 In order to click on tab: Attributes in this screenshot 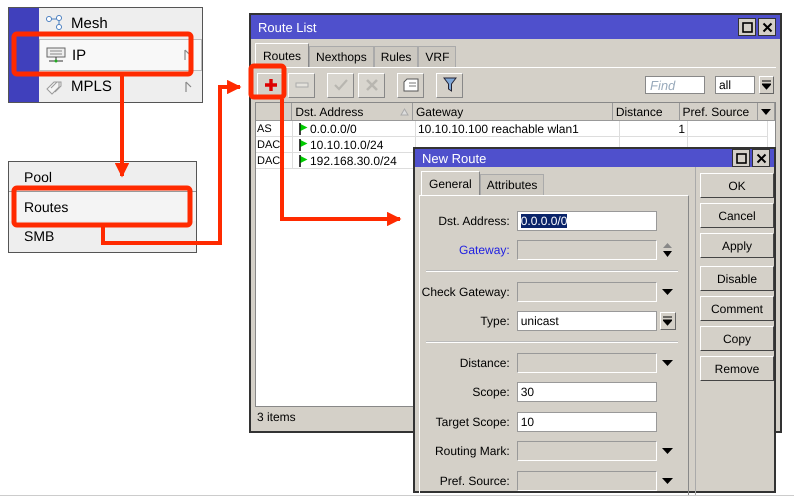, I will do `click(512, 184)`.